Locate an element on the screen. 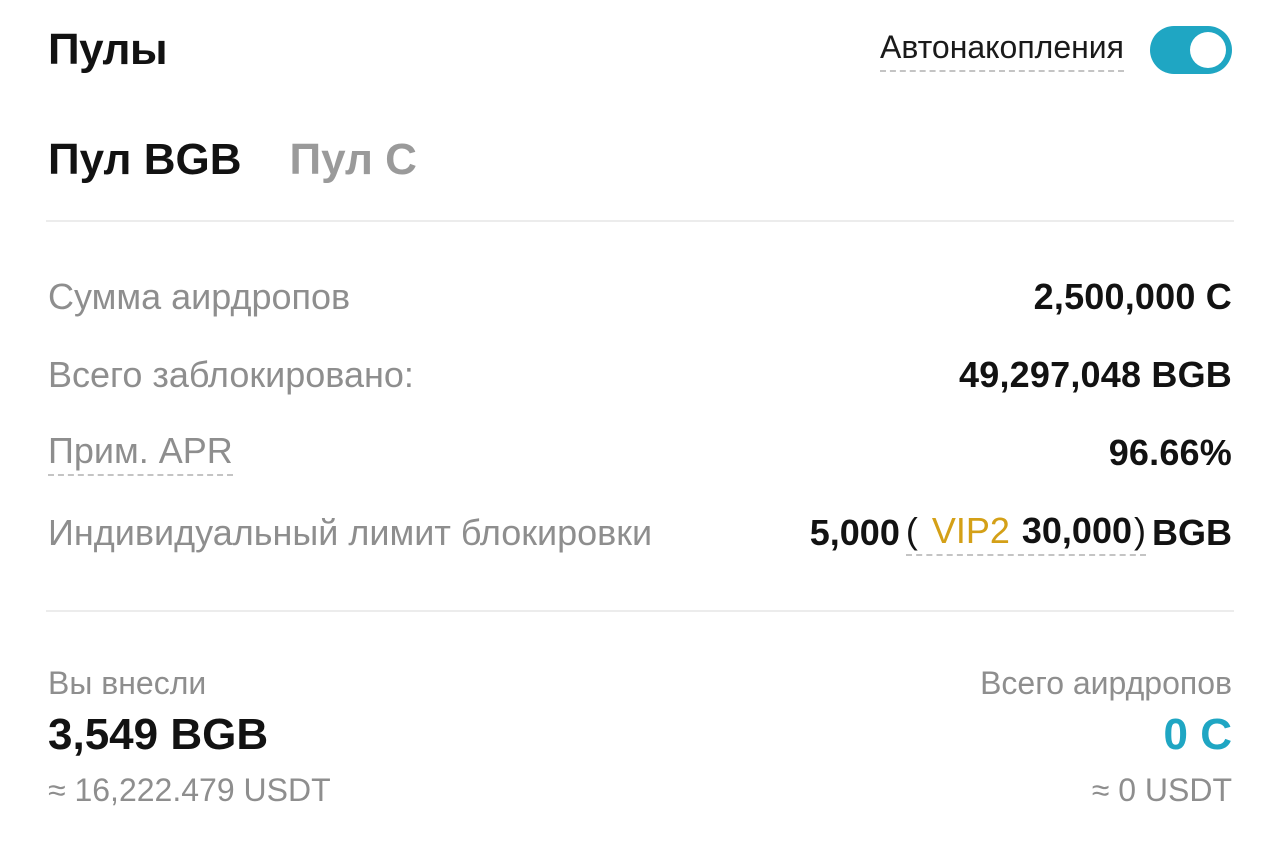  vip-level: VIP2 is located at coordinates (970, 530).